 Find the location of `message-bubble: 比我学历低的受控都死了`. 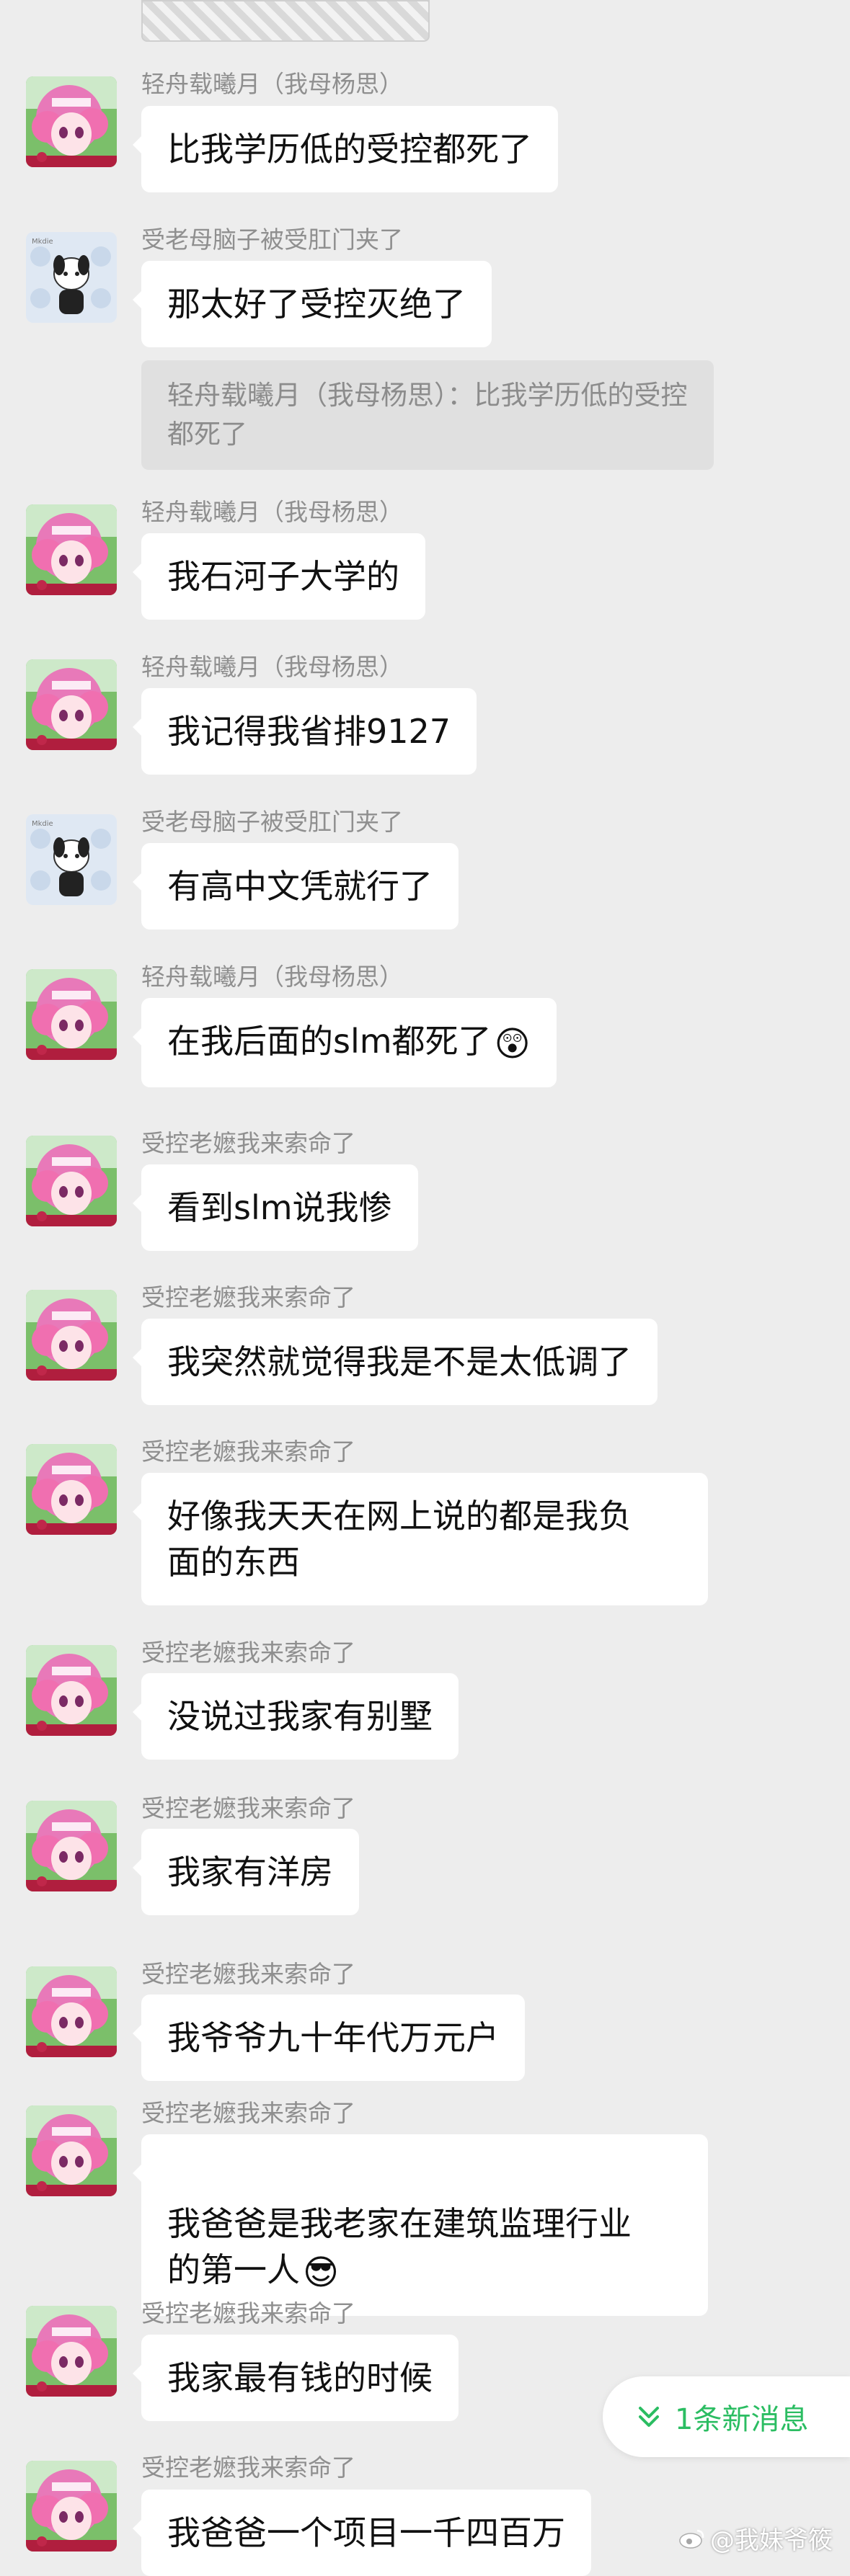

message-bubble: 比我学历低的受控都死了 is located at coordinates (345, 149).